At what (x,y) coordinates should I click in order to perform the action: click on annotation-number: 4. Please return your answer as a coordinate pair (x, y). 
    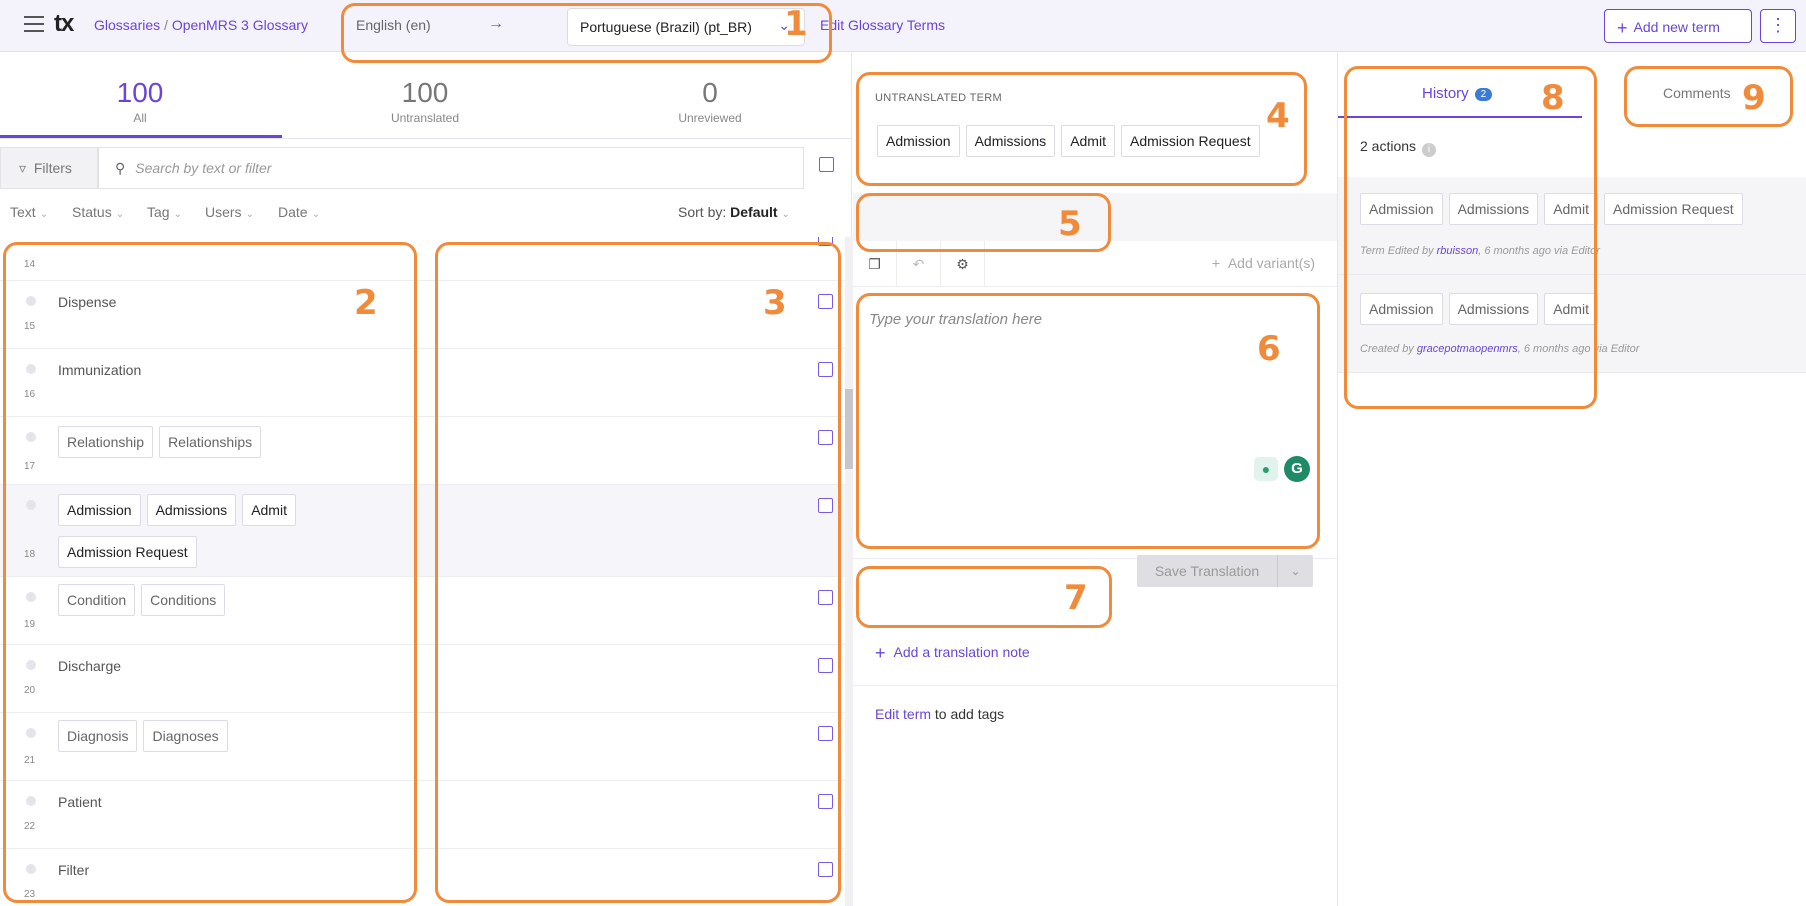
    Looking at the image, I should click on (1278, 116).